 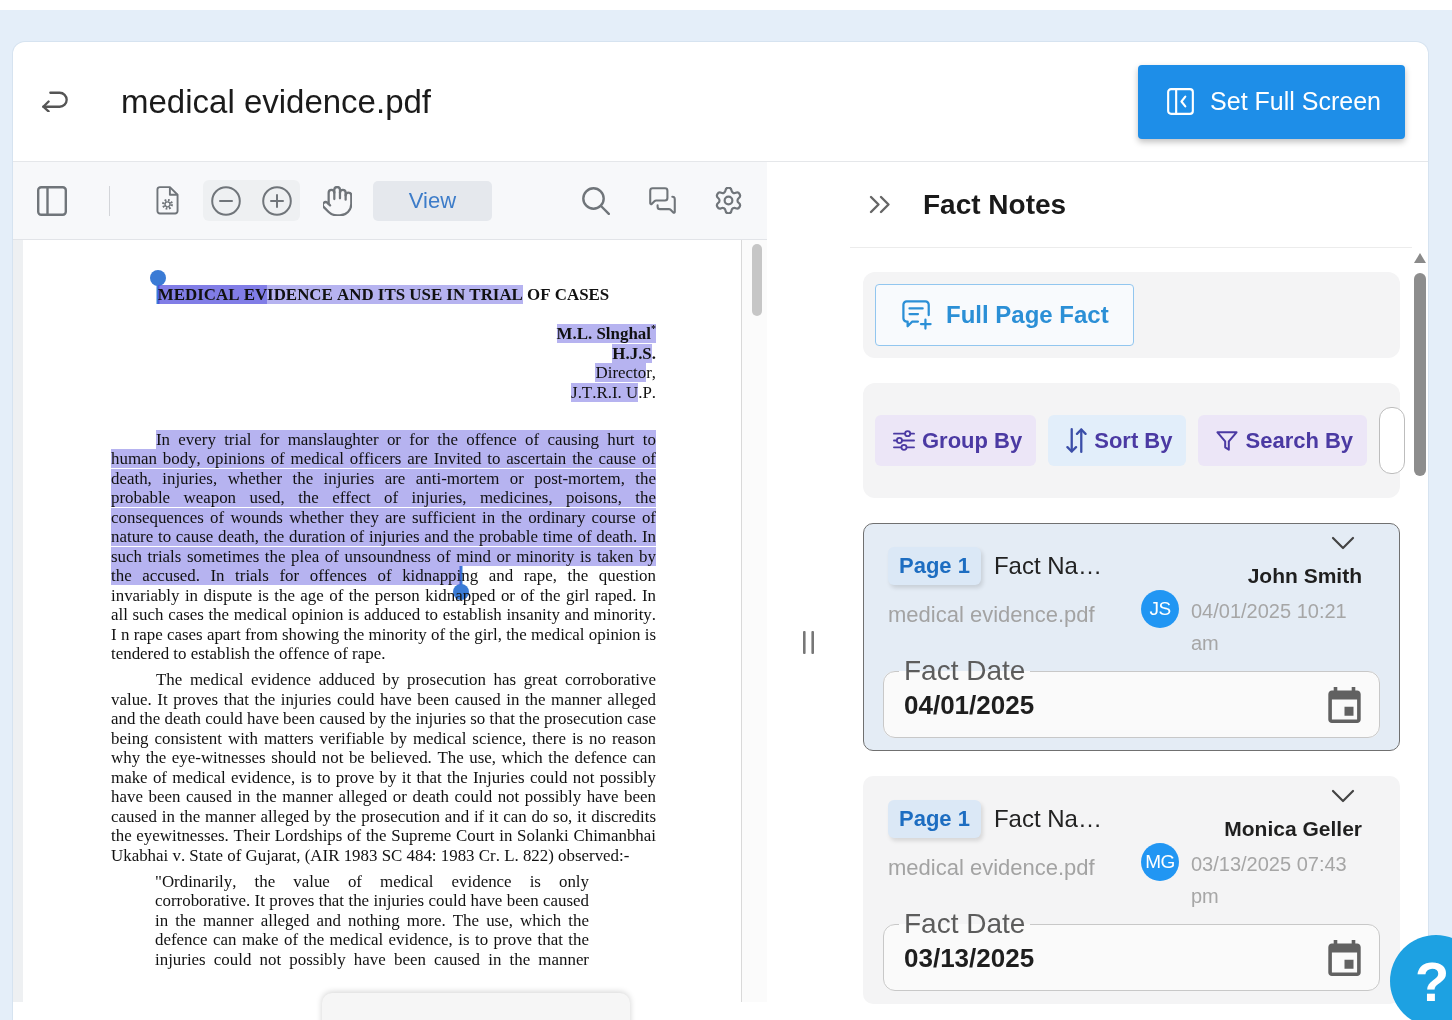 What do you see at coordinates (167, 200) in the screenshot?
I see `file-gear-icon` at bounding box center [167, 200].